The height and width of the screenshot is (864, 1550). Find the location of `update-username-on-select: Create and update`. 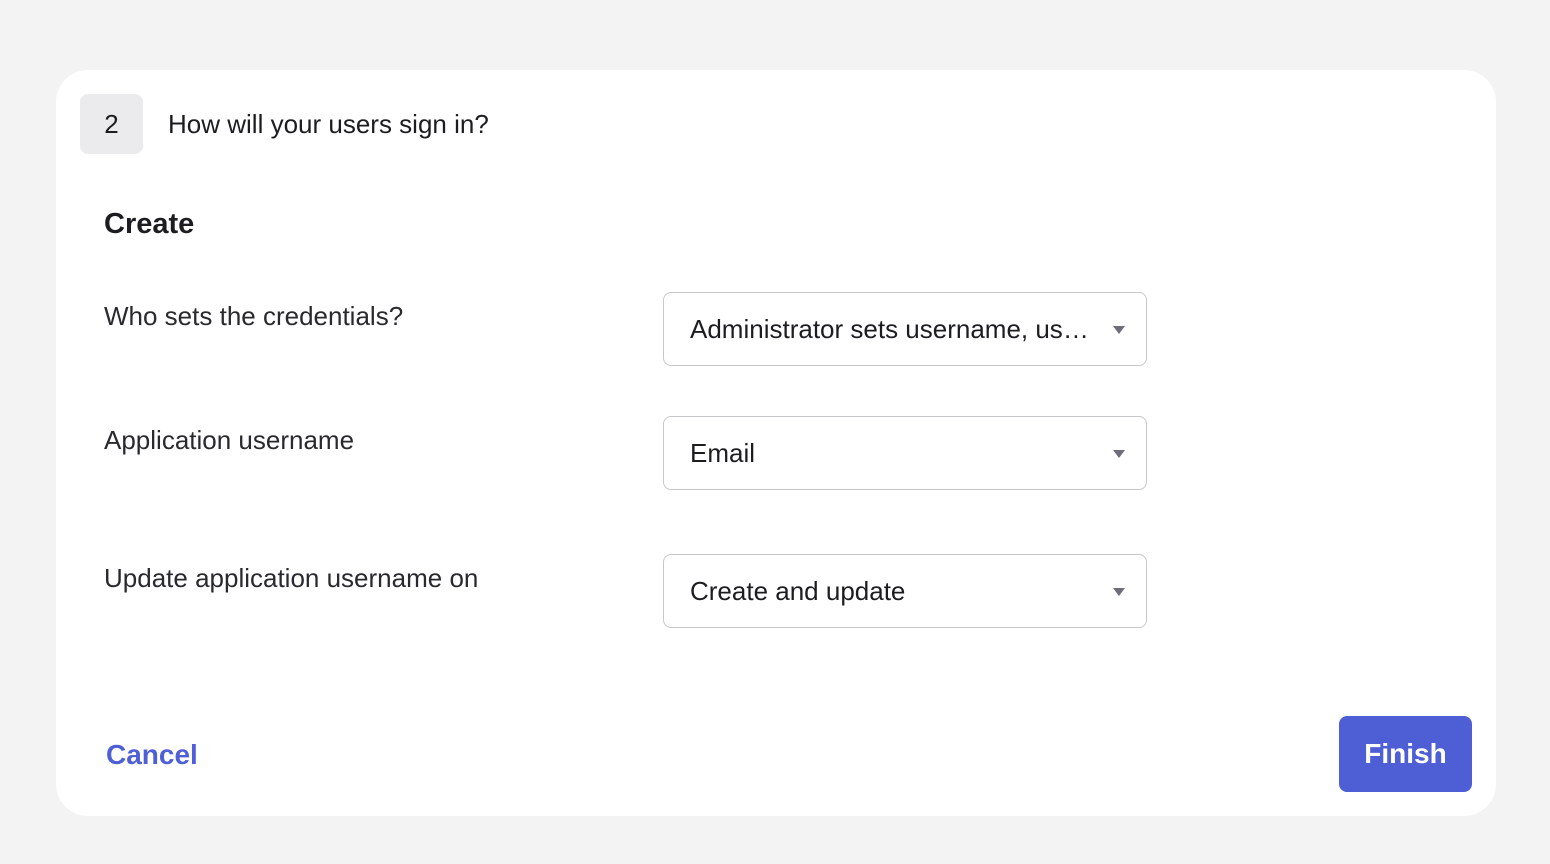

update-username-on-select: Create and update is located at coordinates (905, 591).